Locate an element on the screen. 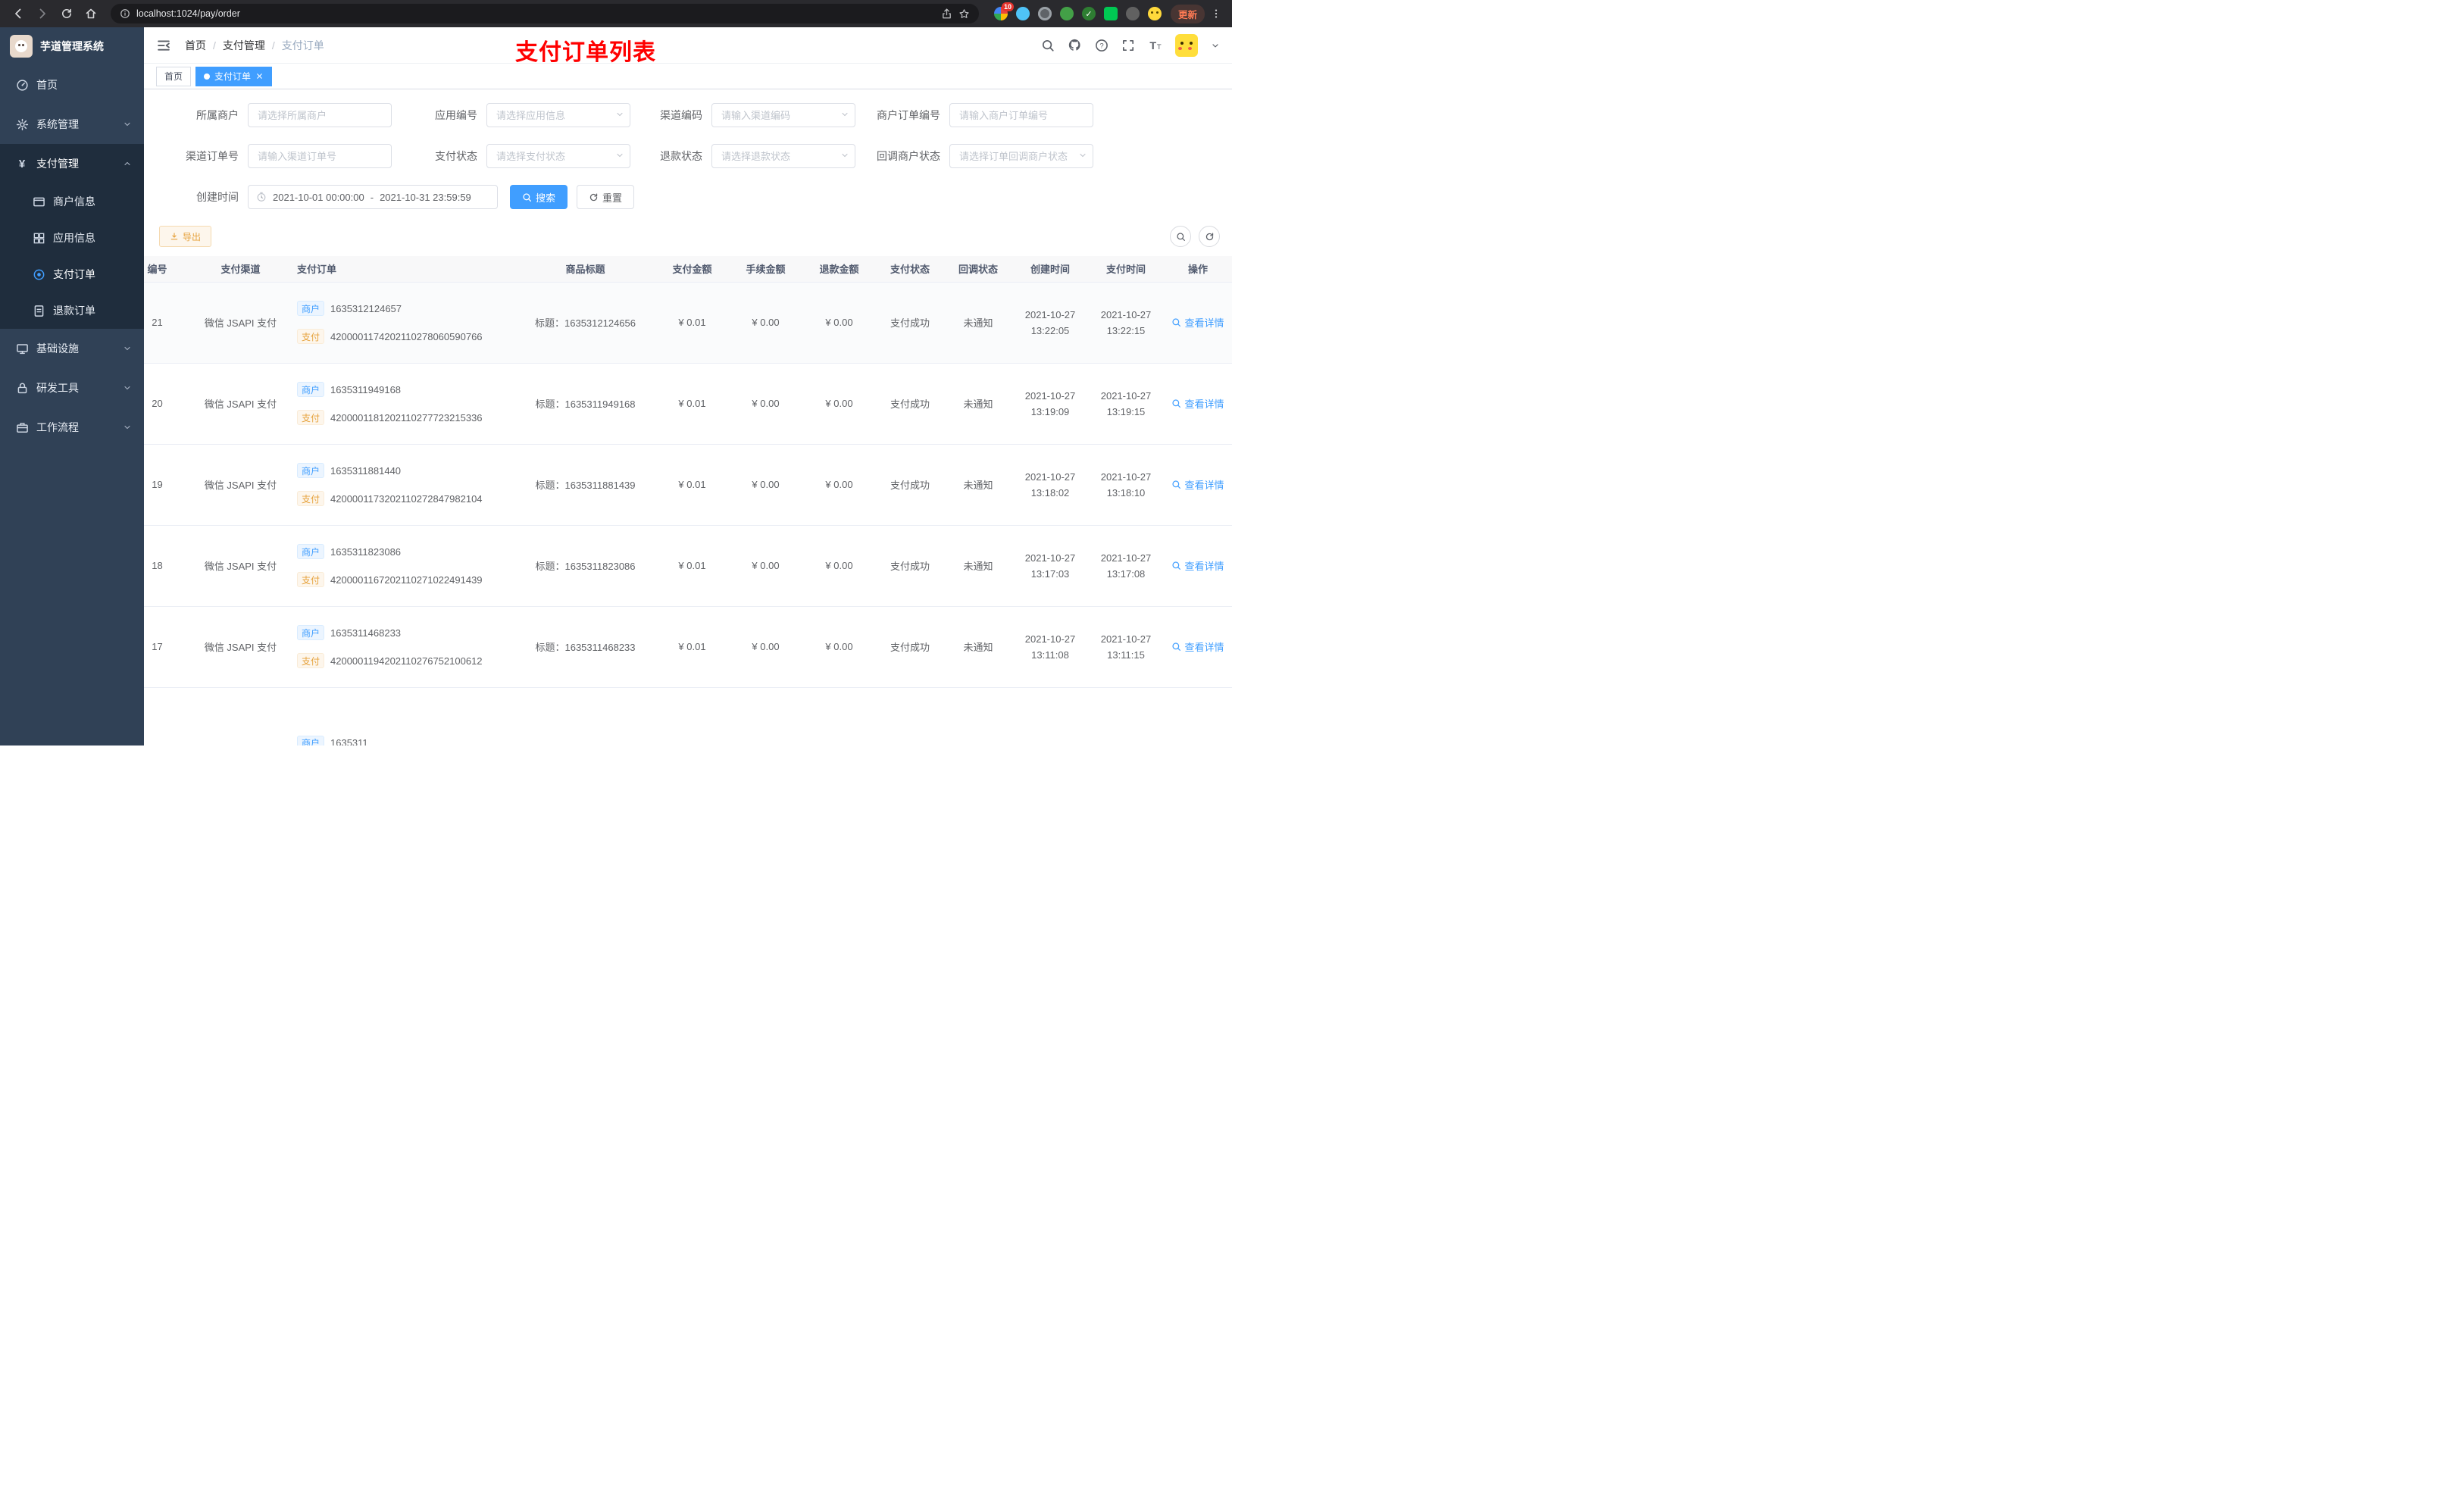 This screenshot has height=1491, width=2464. tab-home: 首页 is located at coordinates (174, 76).